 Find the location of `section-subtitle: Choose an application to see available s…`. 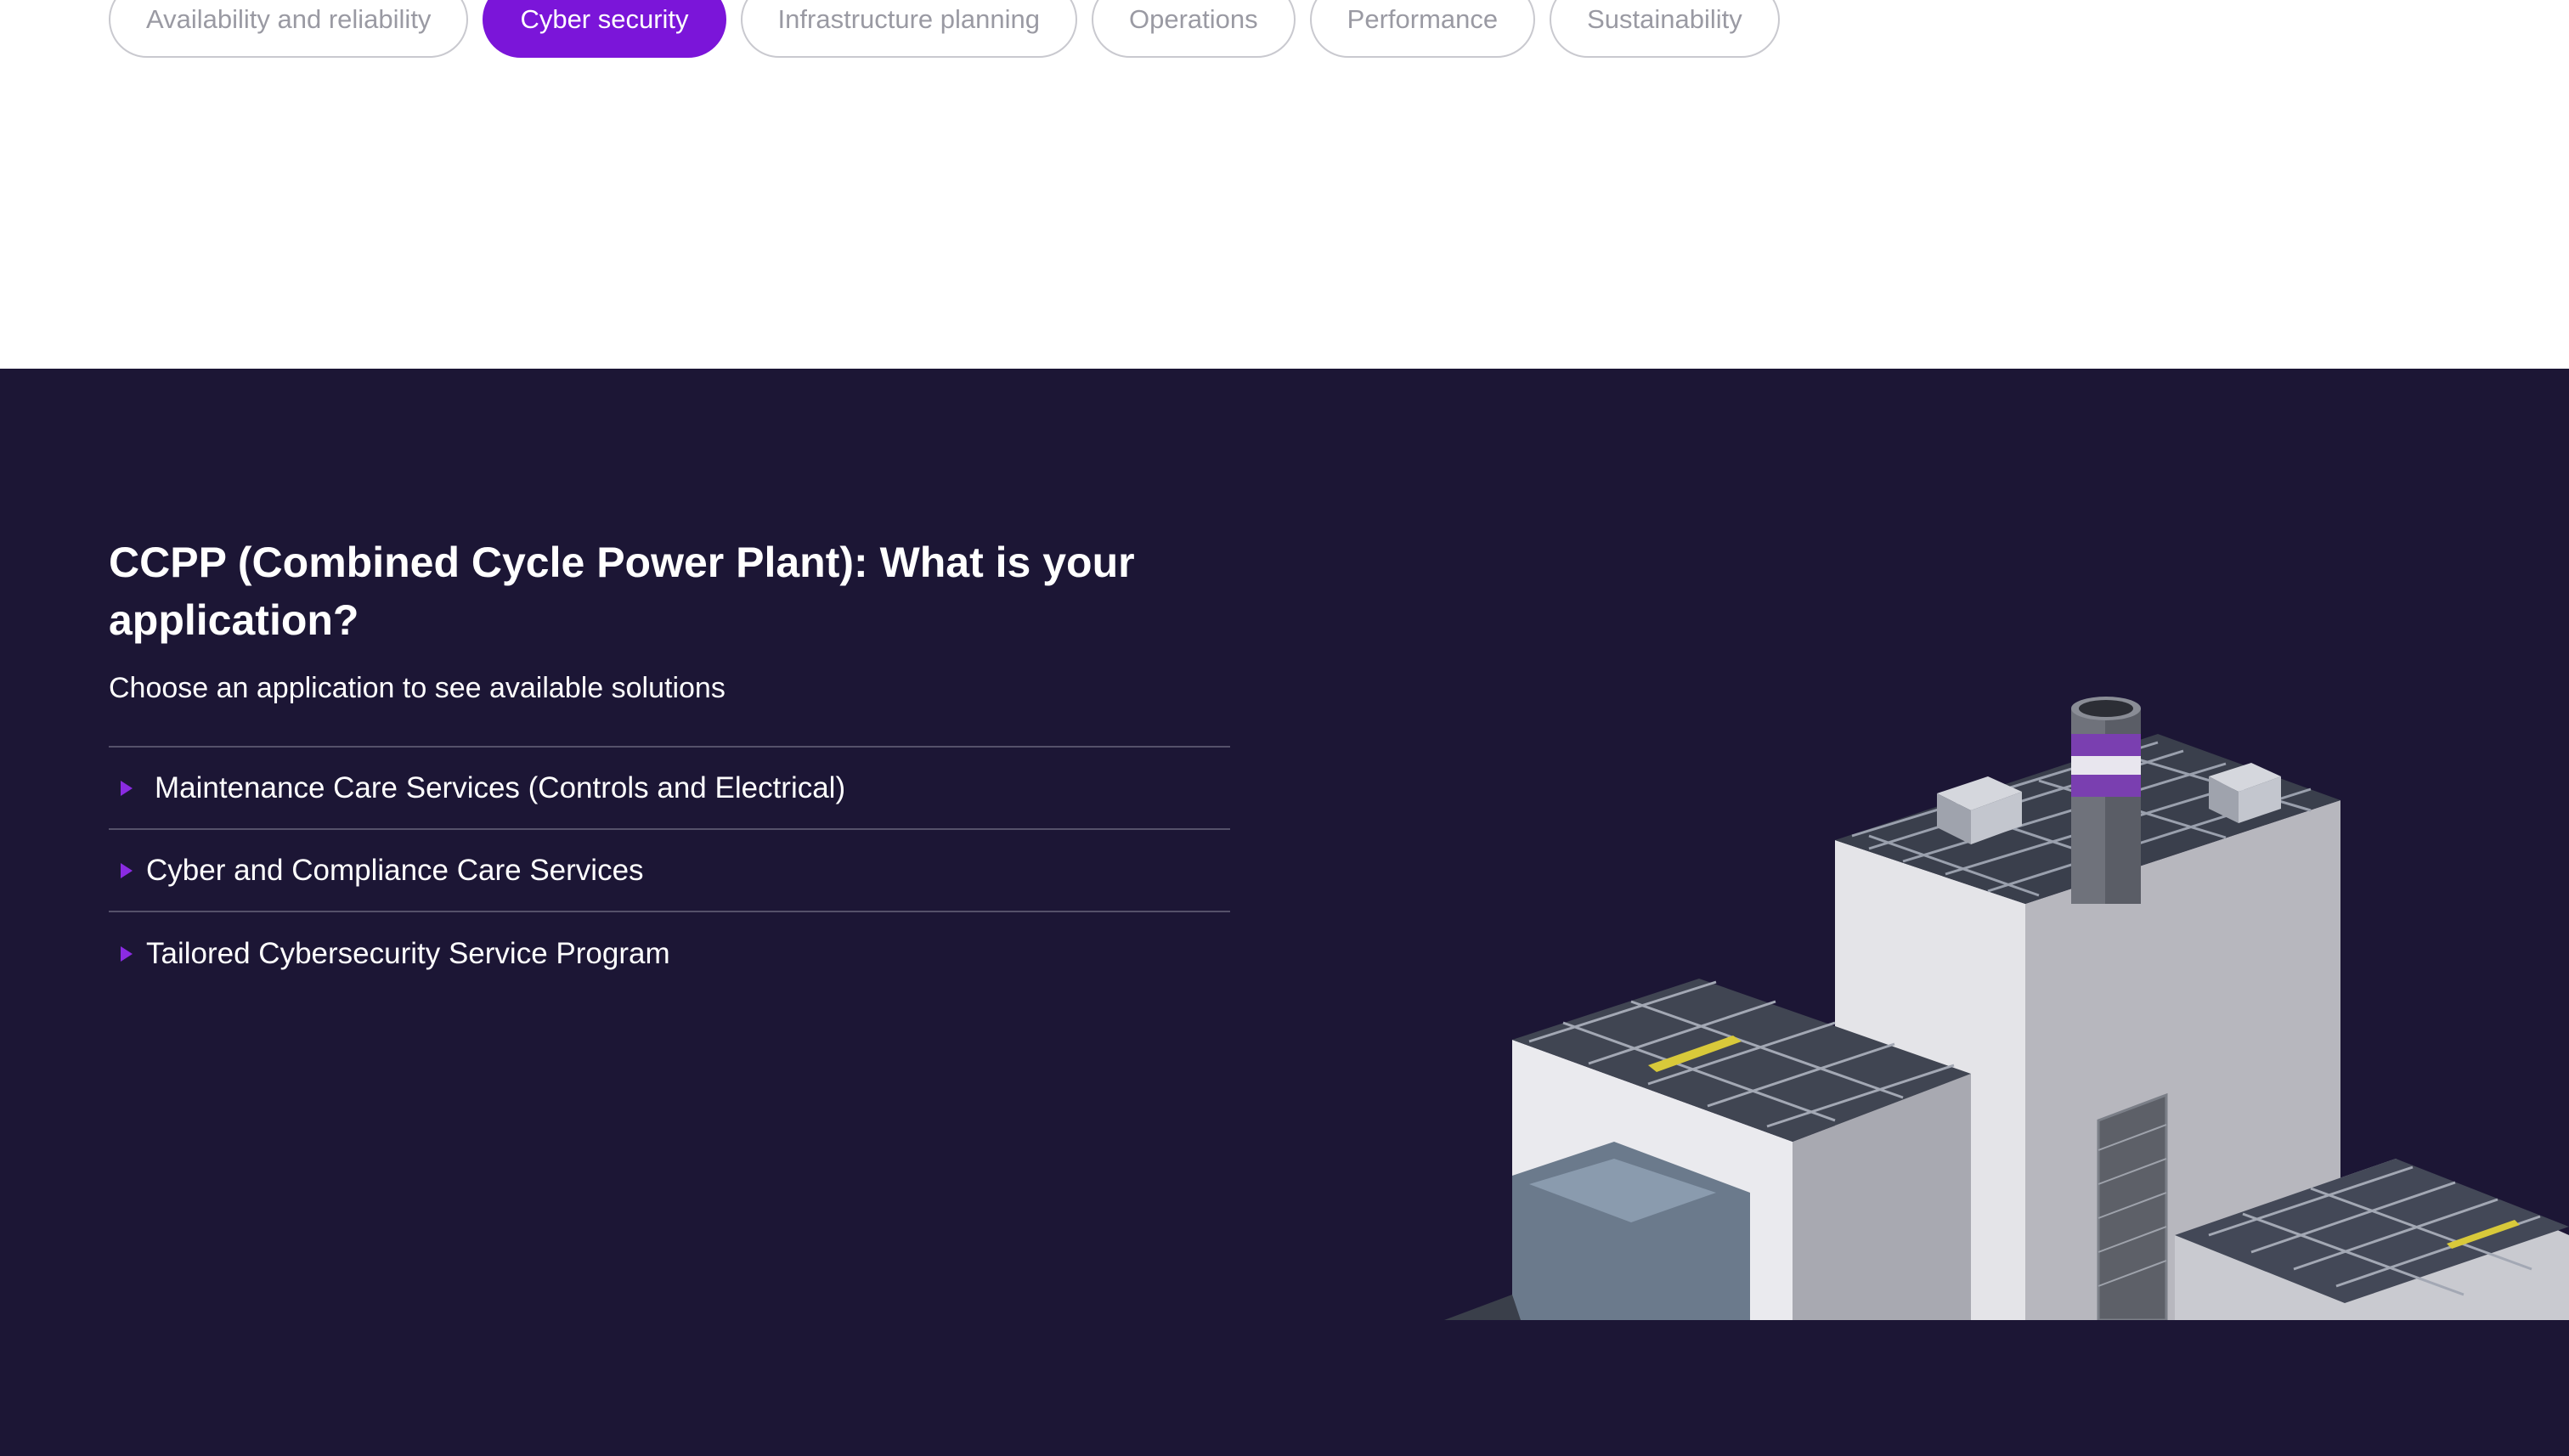

section-subtitle: Choose an application to see available s… is located at coordinates (418, 688).